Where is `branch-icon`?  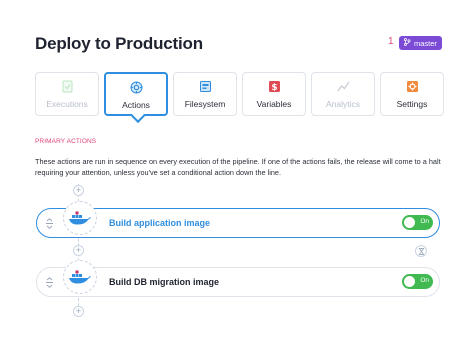 branch-icon is located at coordinates (407, 43).